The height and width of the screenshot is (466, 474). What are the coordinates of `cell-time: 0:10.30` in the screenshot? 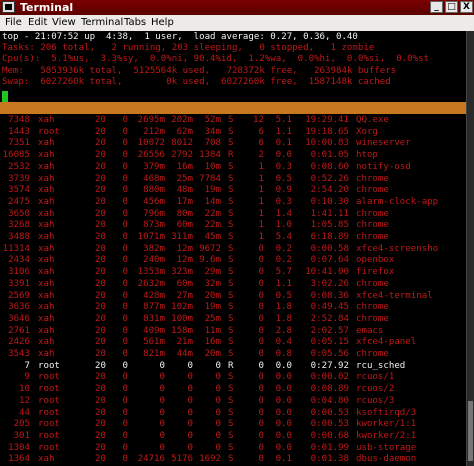 It's located at (329, 201).